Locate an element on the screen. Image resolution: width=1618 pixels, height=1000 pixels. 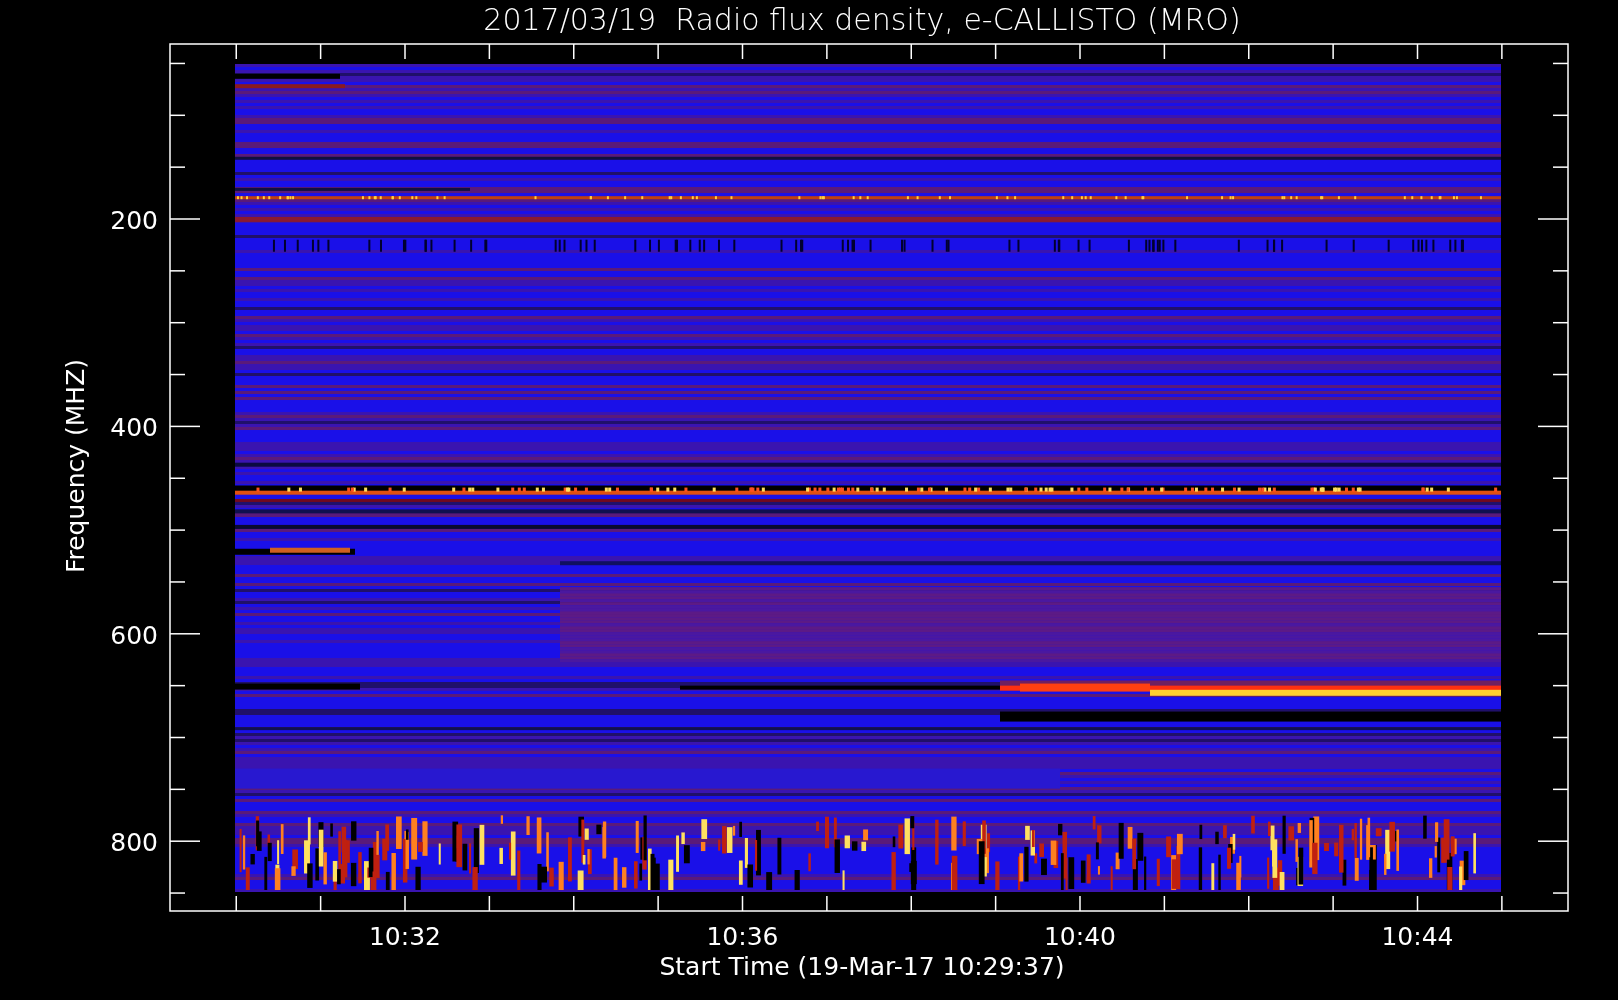
axis-title: Frequency (MHZ) is located at coordinates (75, 466).